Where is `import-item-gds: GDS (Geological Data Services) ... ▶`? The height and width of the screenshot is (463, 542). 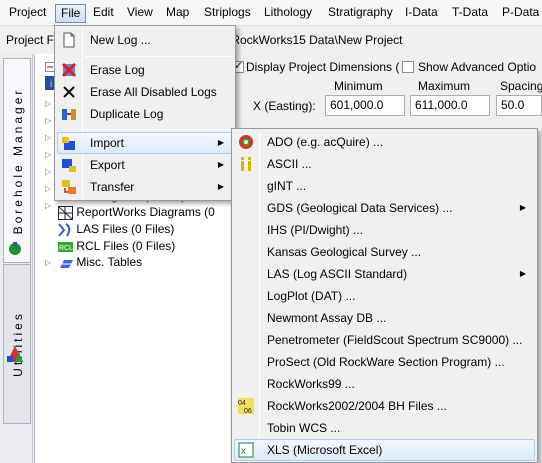
import-item-gds: GDS (Geological Data Services) ... ▶ is located at coordinates (384, 208).